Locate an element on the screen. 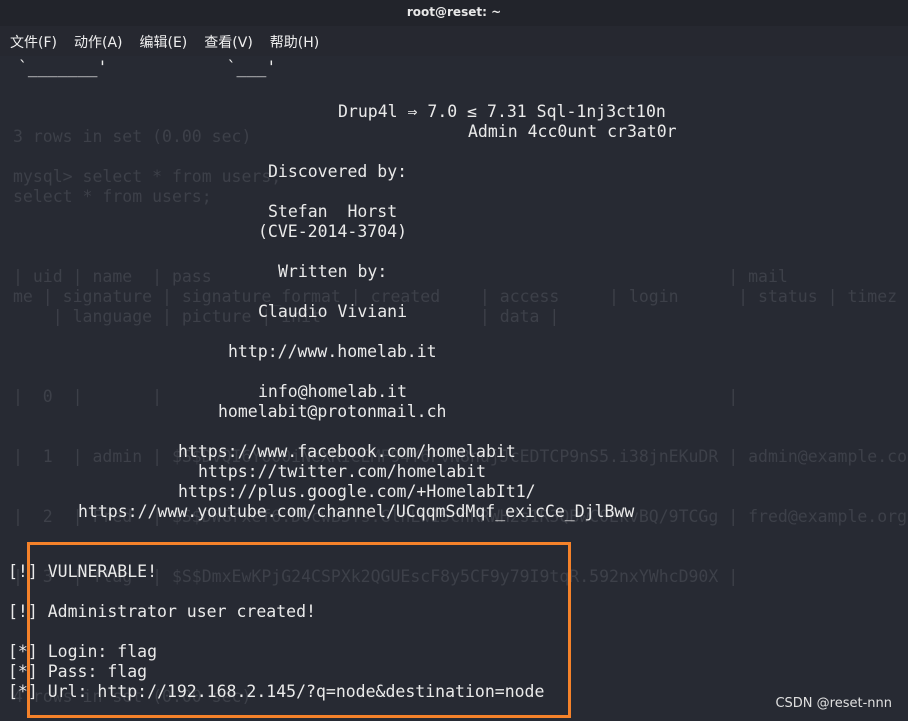 The height and width of the screenshot is (721, 908). ghost-line: 3 rows in set (0.00 sec) is located at coordinates (132, 136).